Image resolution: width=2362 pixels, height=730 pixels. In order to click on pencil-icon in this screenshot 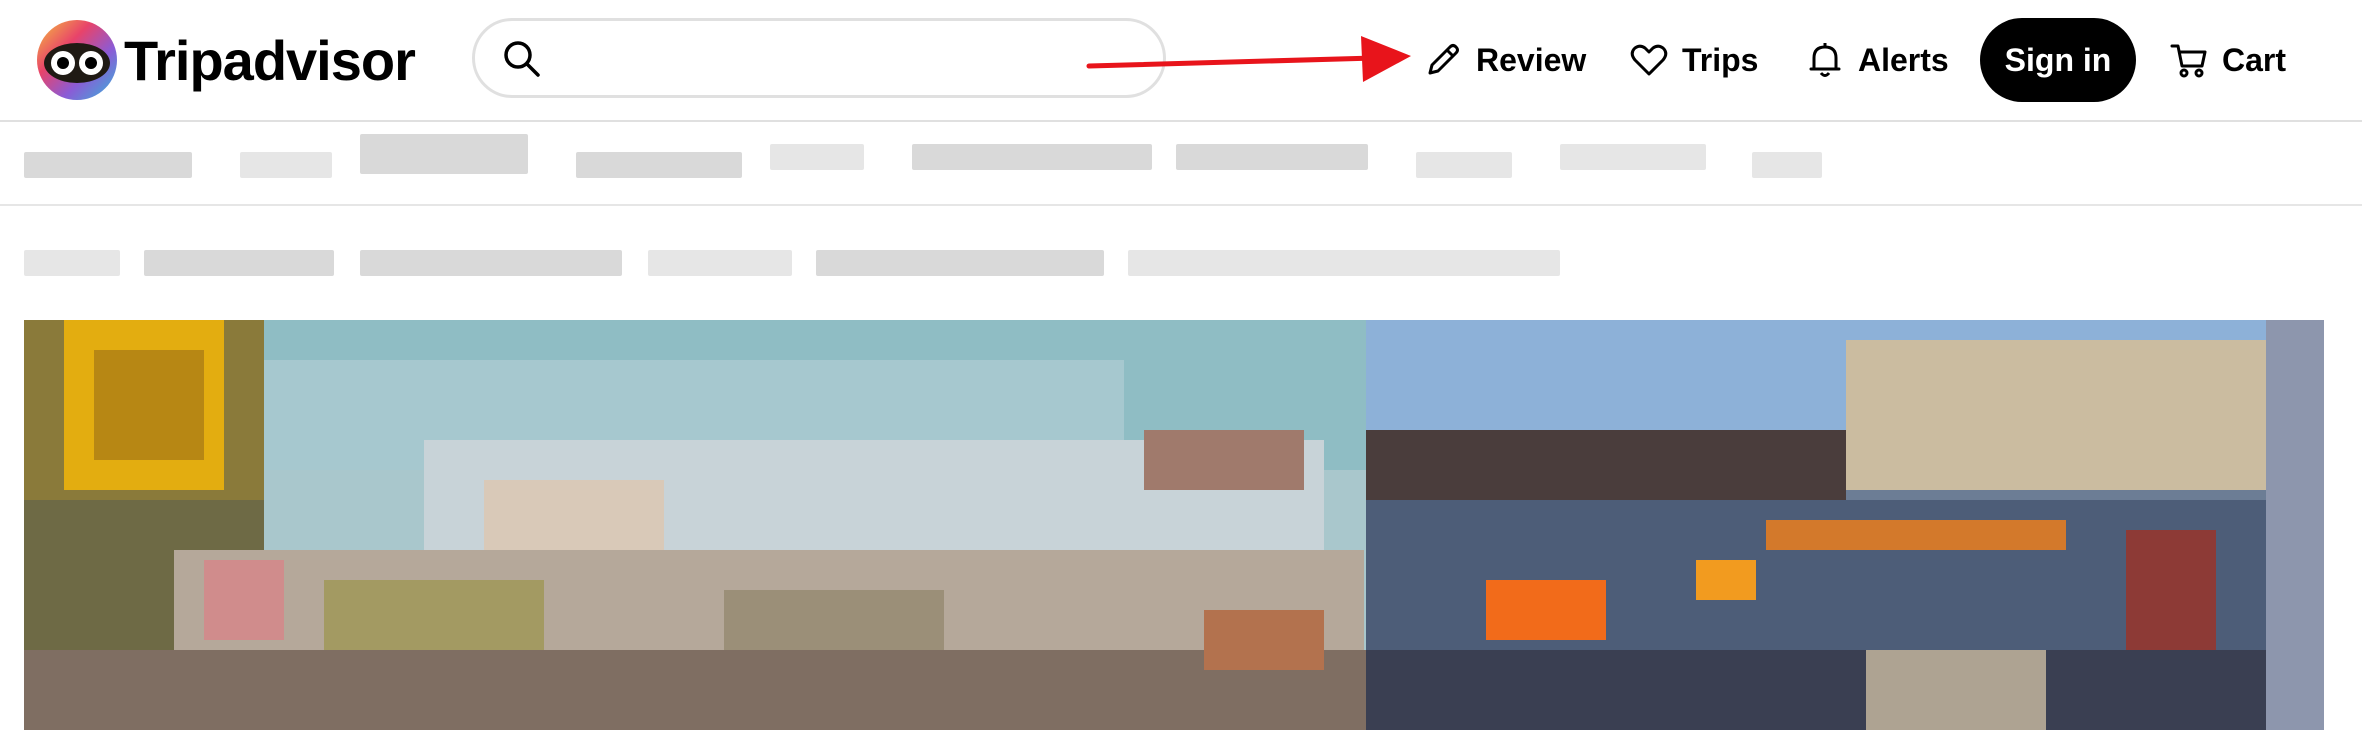, I will do `click(1443, 59)`.